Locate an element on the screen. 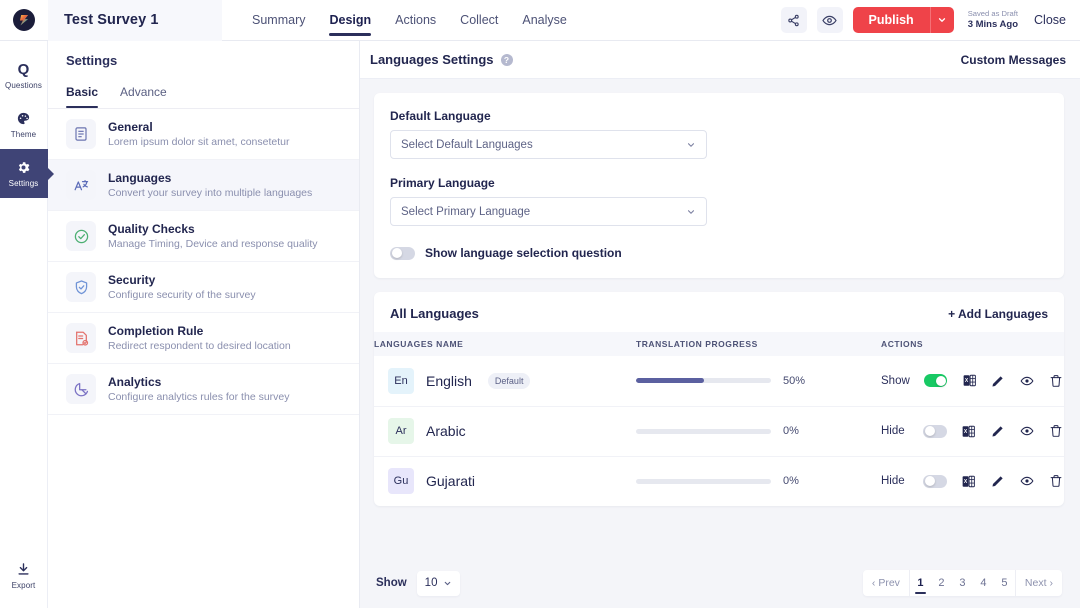 This screenshot has width=1080, height=608. palette-icon is located at coordinates (23, 118).